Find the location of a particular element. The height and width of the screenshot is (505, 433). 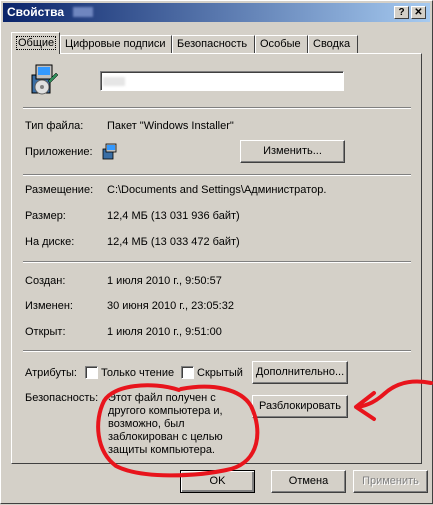

modified-label: Изменен: is located at coordinates (49, 306).